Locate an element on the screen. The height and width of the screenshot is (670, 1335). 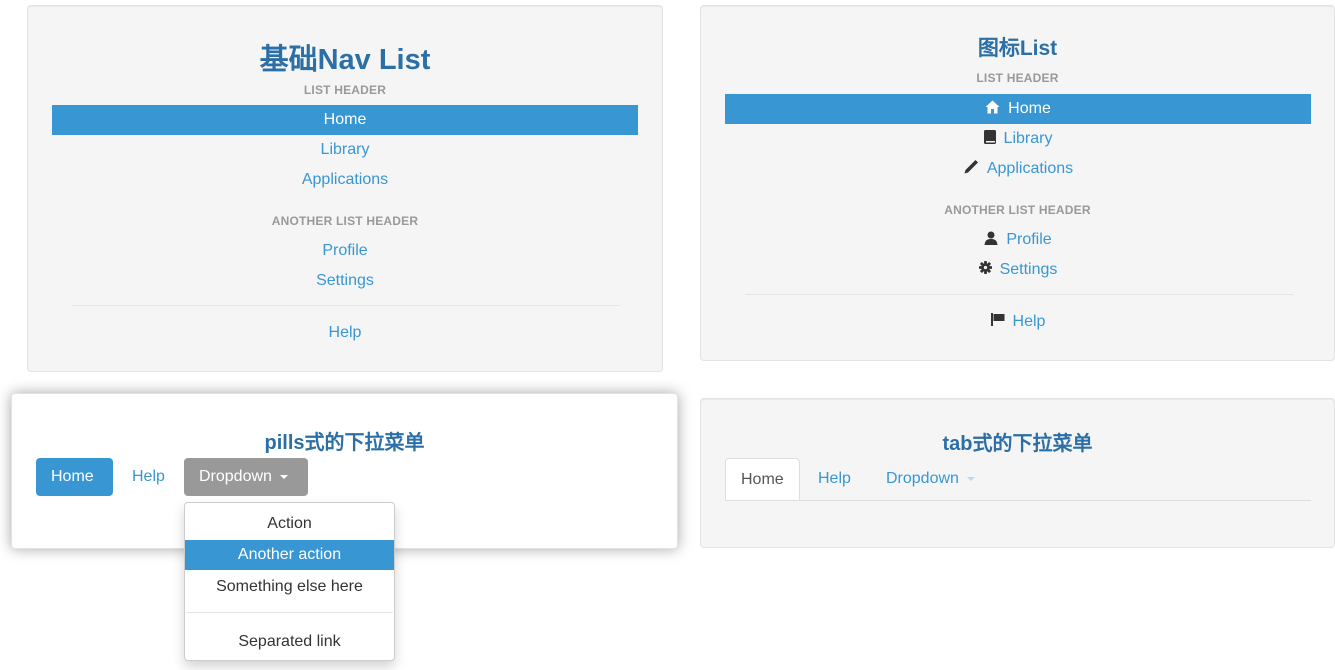
tab-dropdown: Dropdown is located at coordinates (930, 479).